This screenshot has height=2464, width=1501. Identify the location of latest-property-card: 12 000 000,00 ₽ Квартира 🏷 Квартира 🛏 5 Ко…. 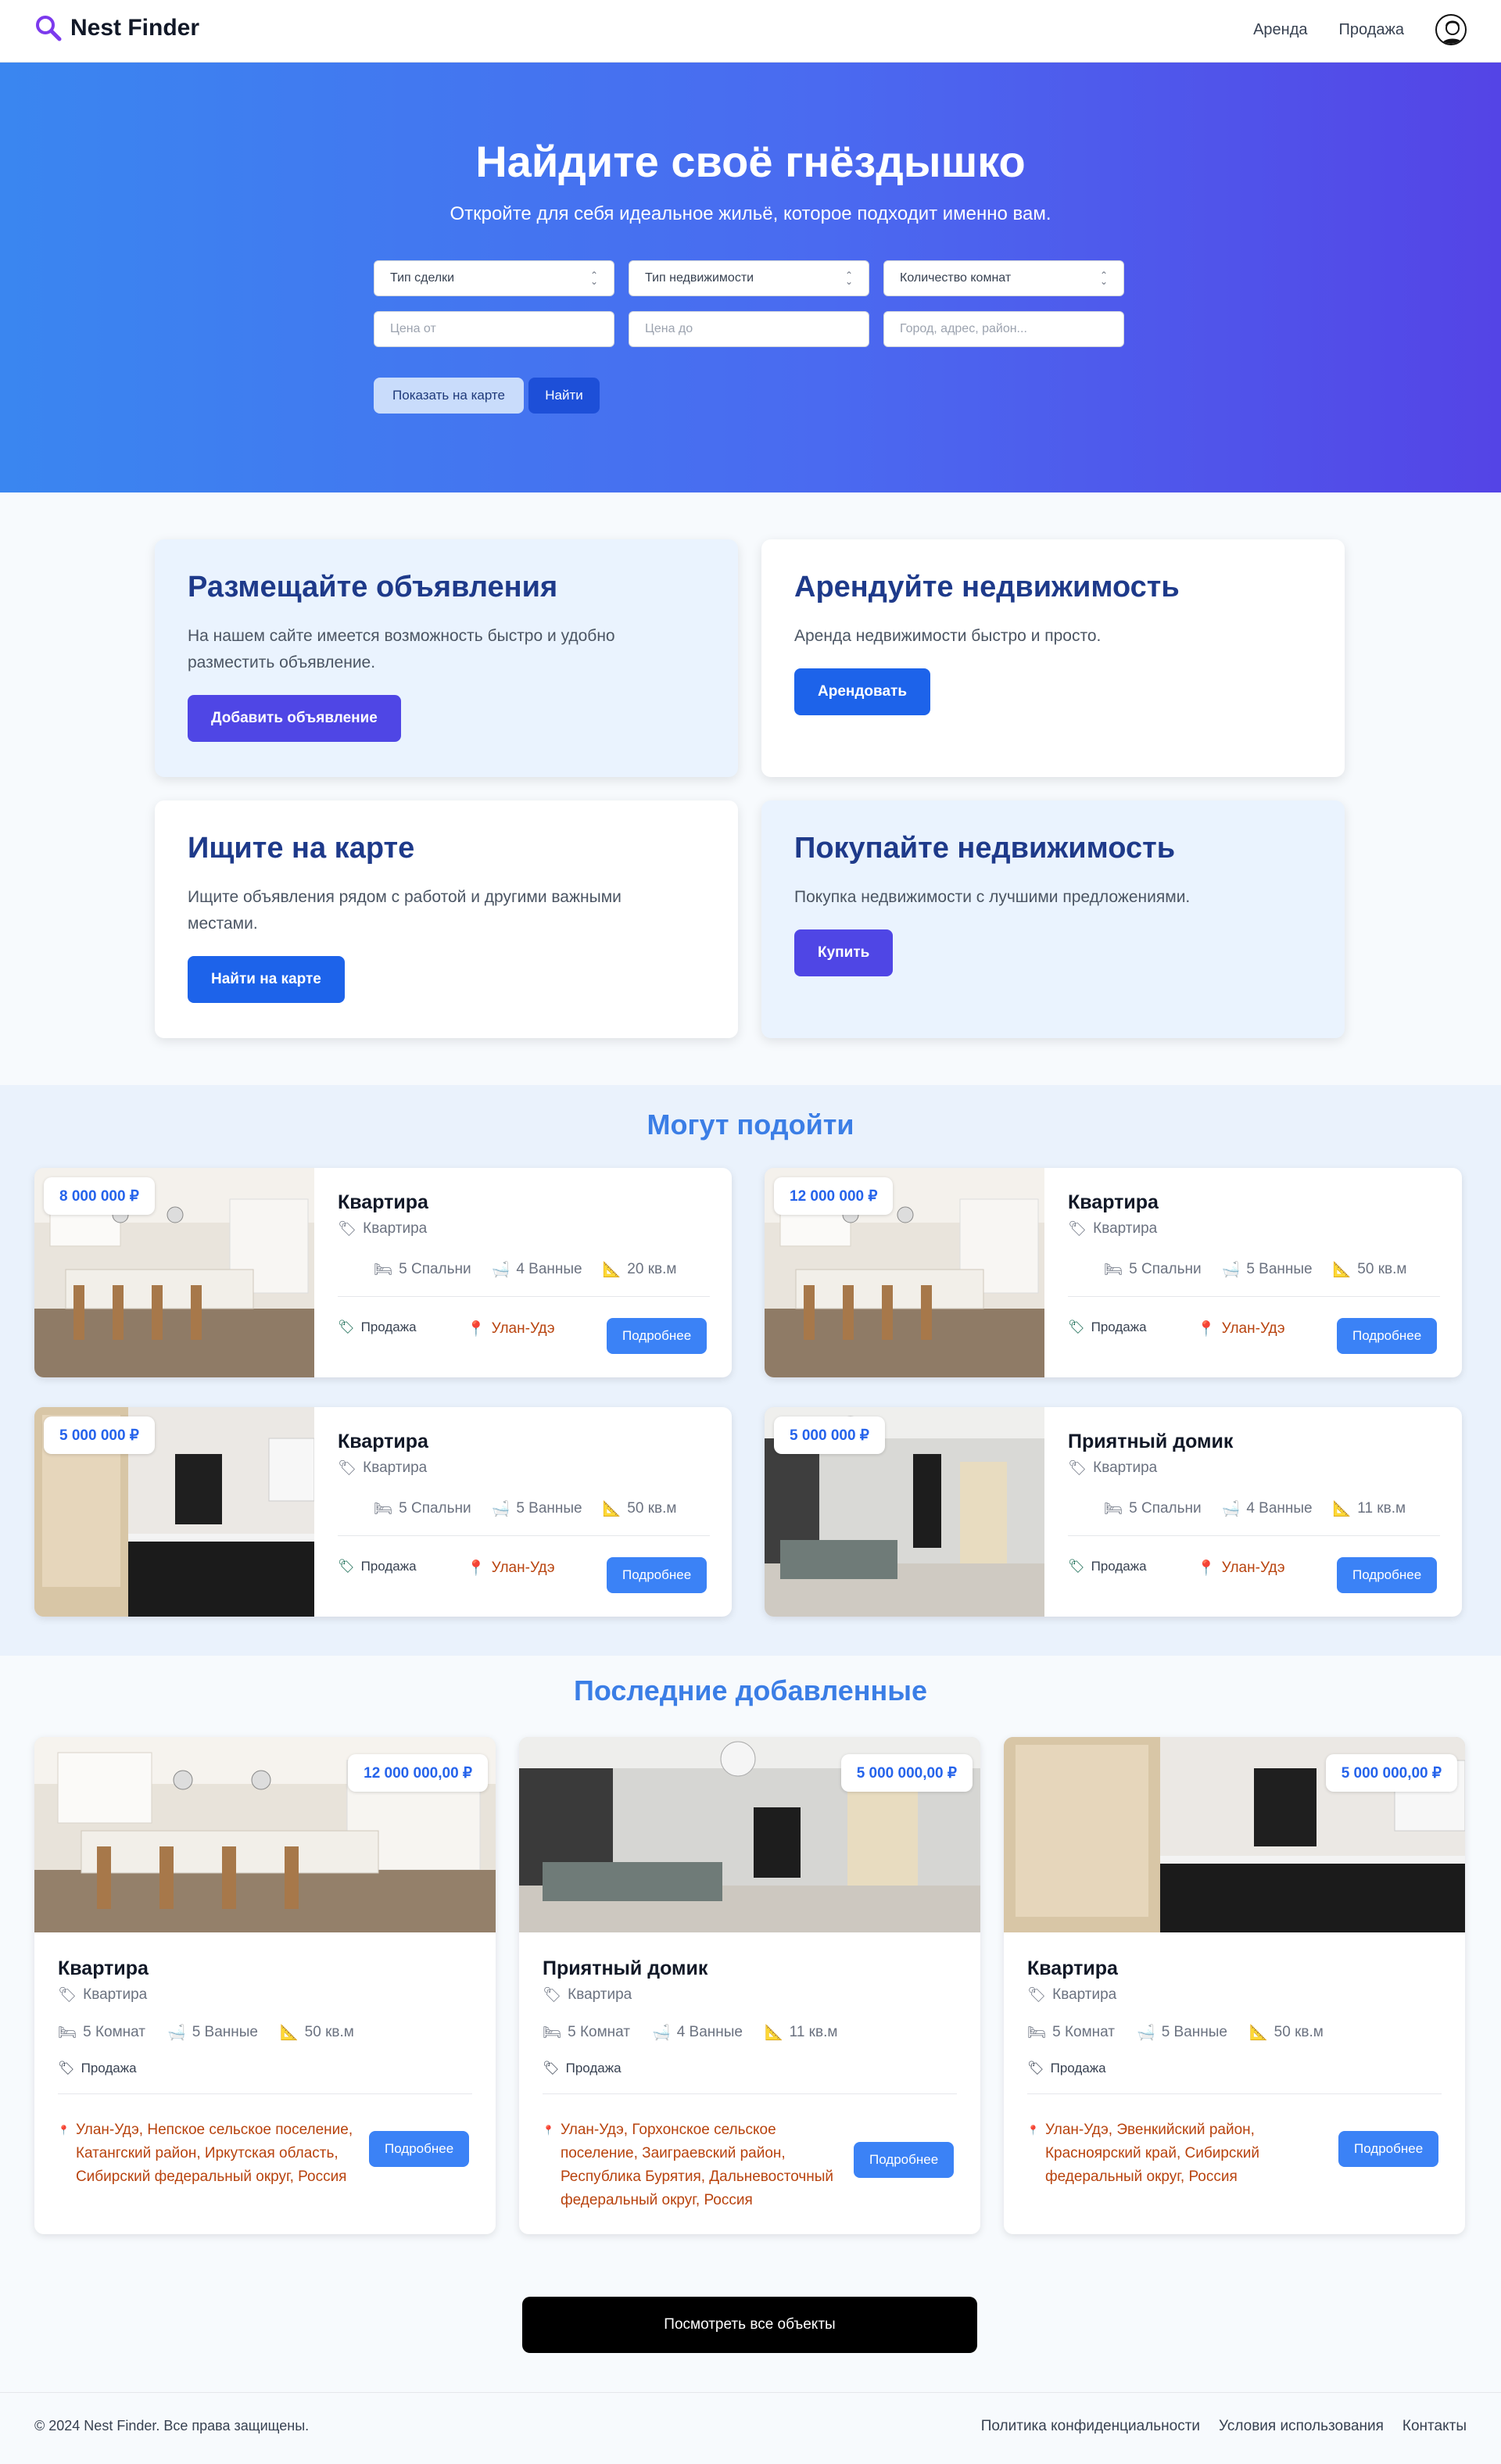
(265, 1986).